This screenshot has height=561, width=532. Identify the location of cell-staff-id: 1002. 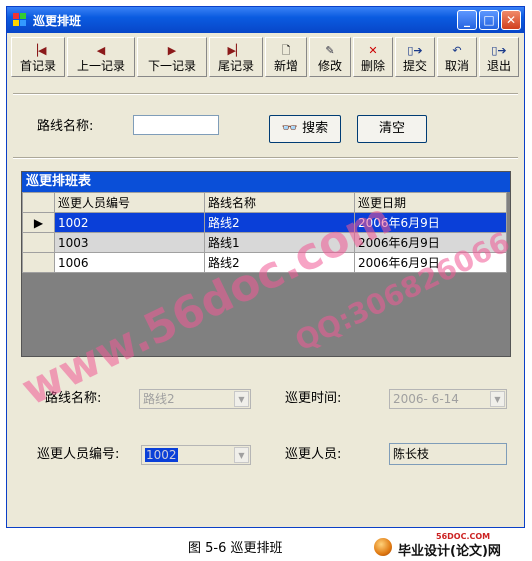
(129, 222).